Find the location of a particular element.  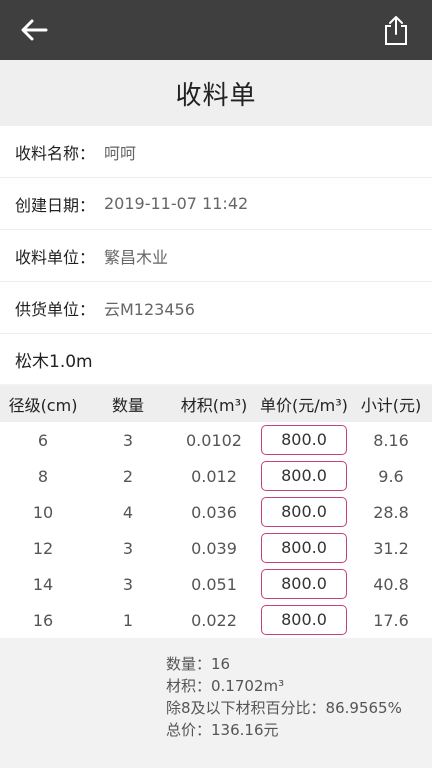

table-header: 径级(cm) 数量 材积(m³) 单价(元/m³) 小计(元) is located at coordinates (216, 404).